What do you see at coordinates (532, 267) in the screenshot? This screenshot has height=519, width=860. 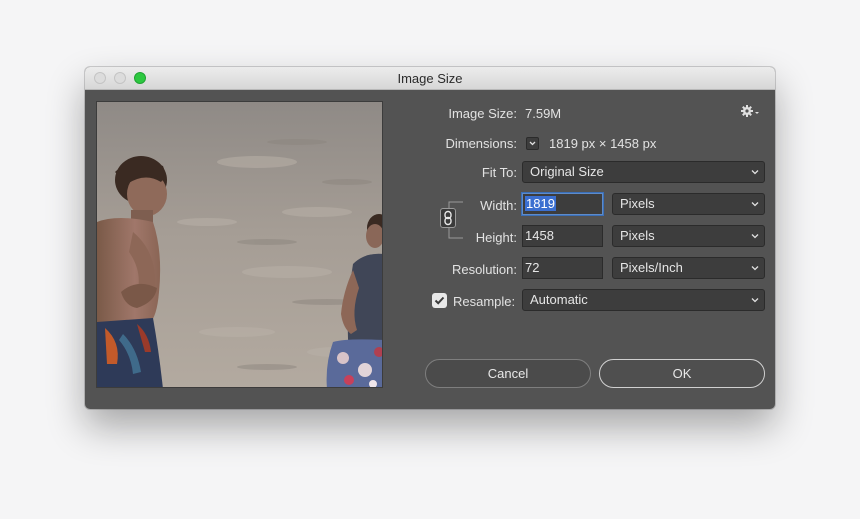 I see `resolution-value: 72` at bounding box center [532, 267].